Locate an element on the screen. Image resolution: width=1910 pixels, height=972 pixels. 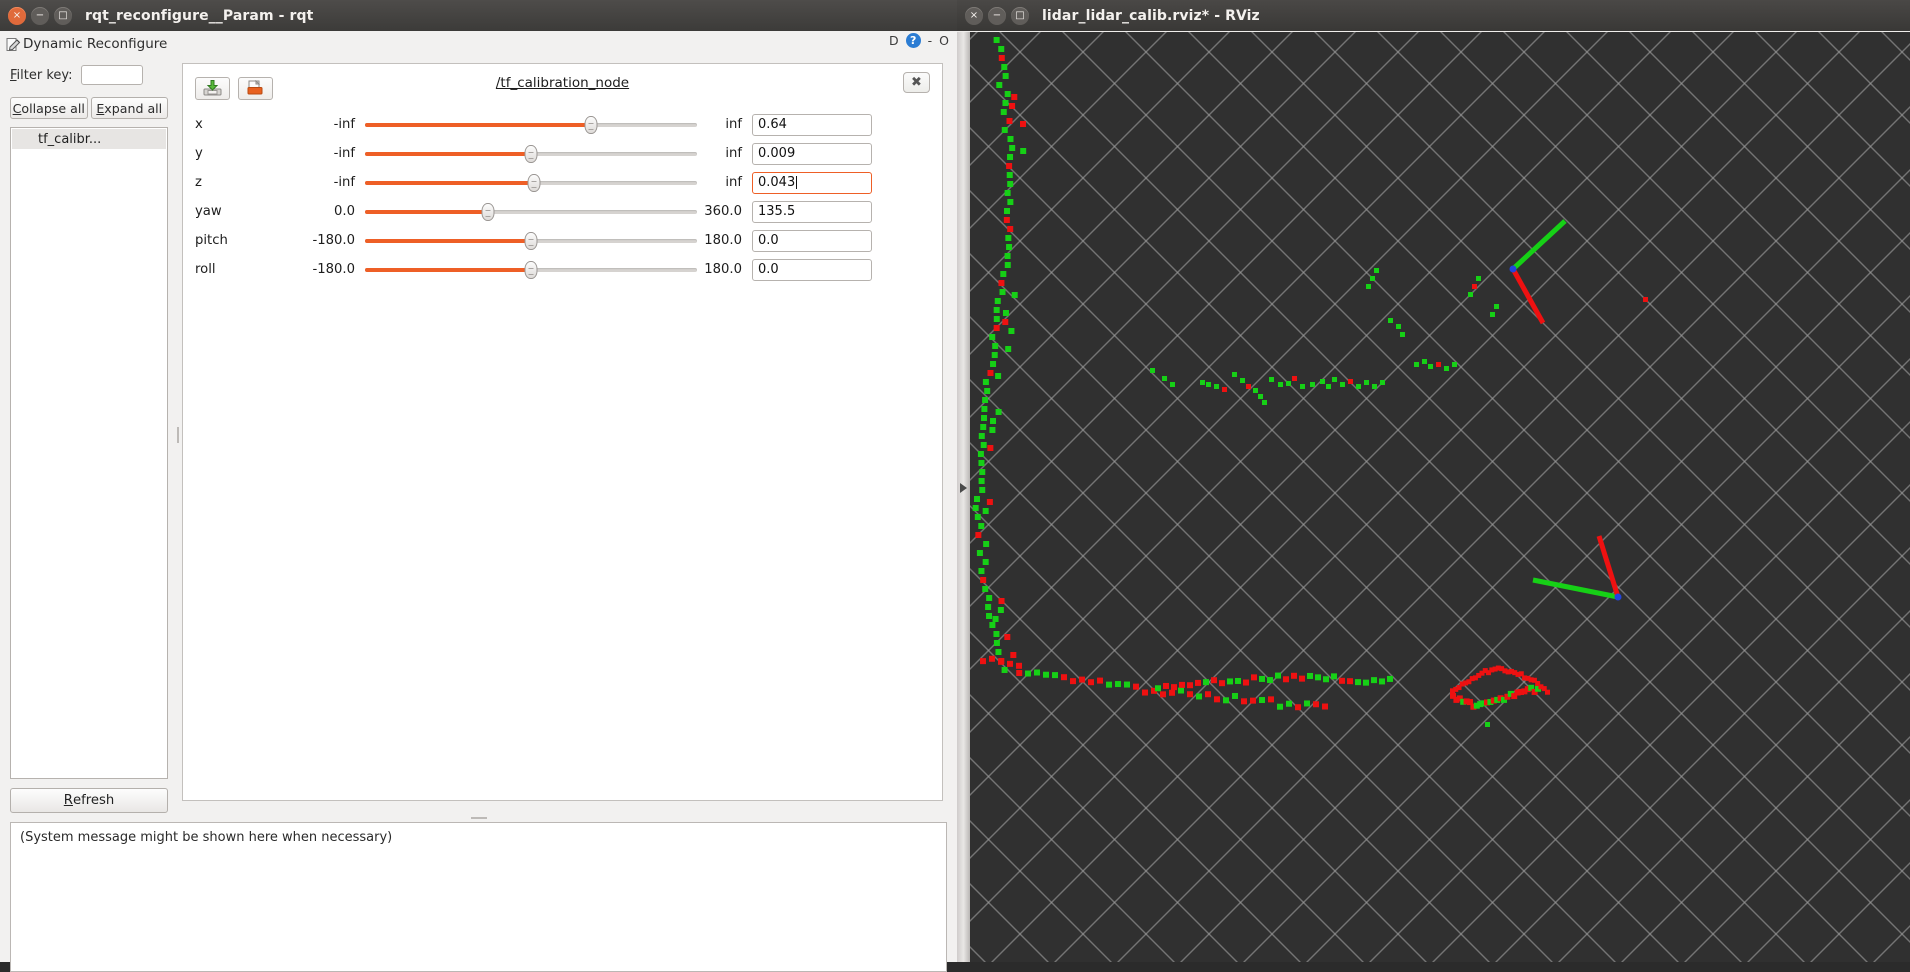
collapse-mnemonic: C is located at coordinates (17, 108).